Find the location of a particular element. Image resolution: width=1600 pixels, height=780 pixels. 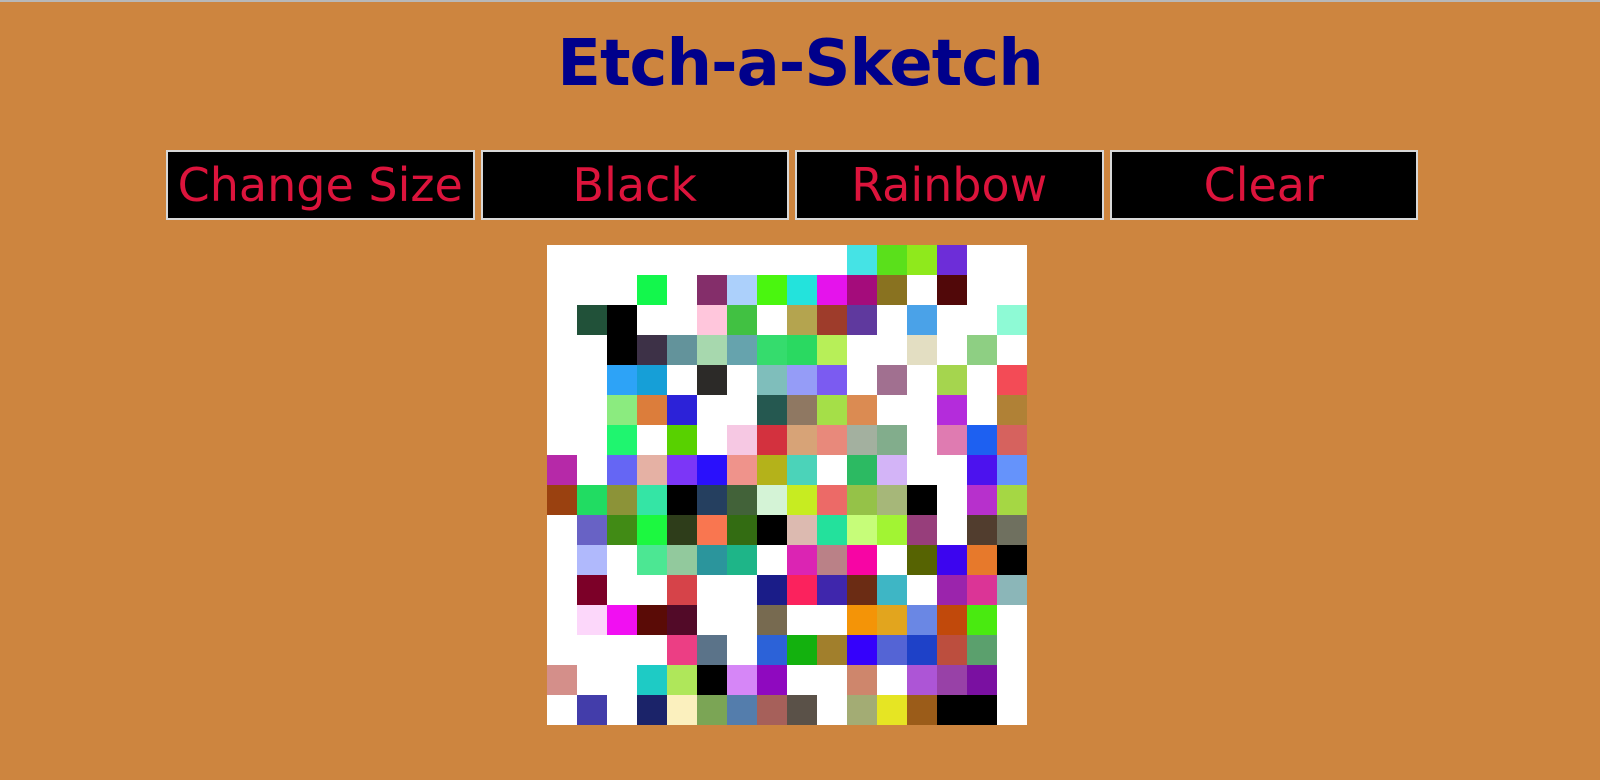

change-size-button: Change Size is located at coordinates (320, 185).